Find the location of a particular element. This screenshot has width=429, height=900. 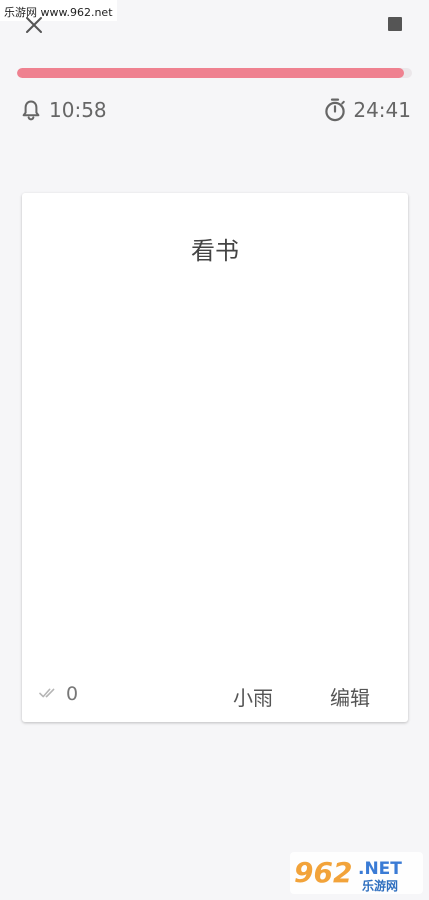

close-icon is located at coordinates (34, 25).